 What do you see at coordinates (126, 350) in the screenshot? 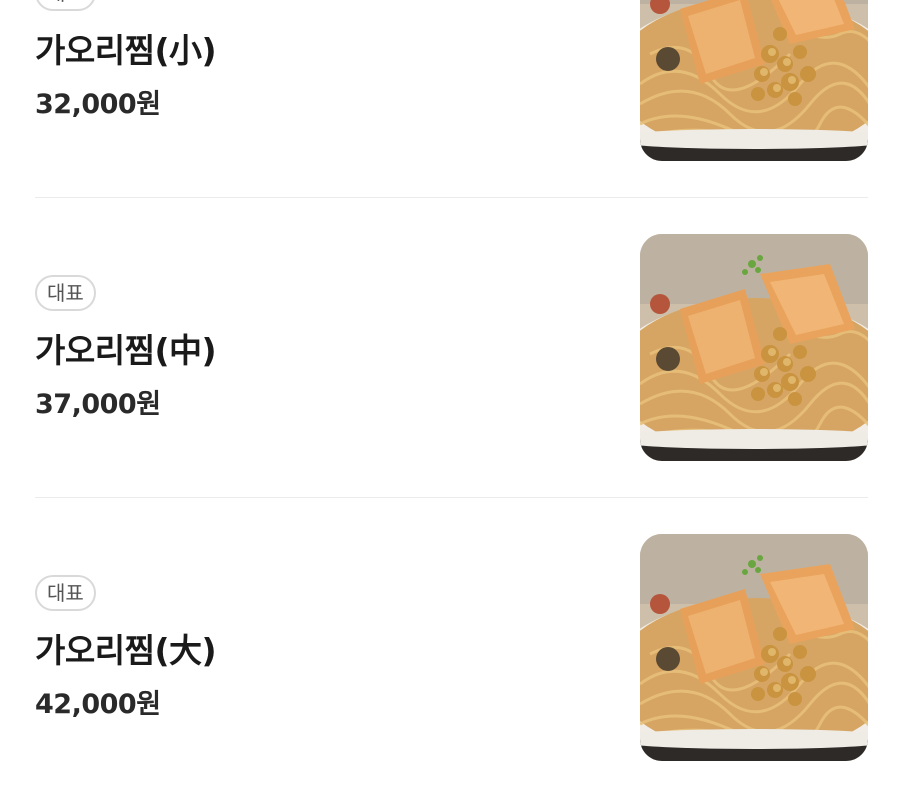
I see `menu-item-name: 가오리찜(中)` at bounding box center [126, 350].